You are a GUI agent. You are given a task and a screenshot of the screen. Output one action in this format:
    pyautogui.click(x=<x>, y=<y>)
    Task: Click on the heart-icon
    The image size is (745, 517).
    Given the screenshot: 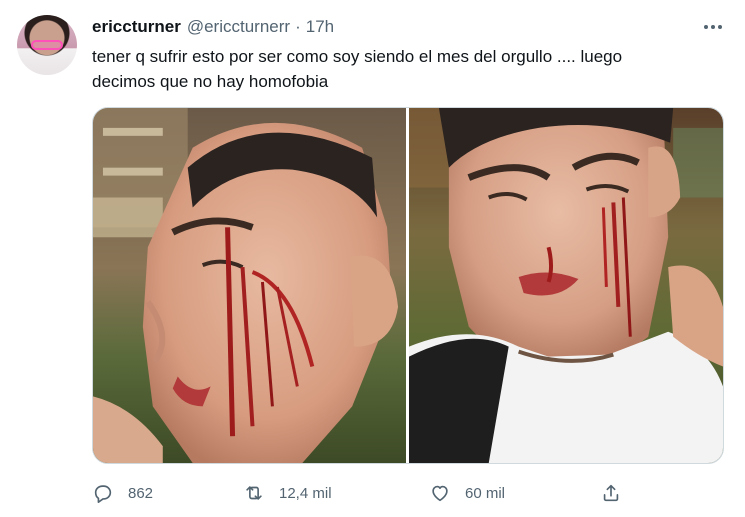 What is the action you would take?
    pyautogui.click(x=440, y=493)
    